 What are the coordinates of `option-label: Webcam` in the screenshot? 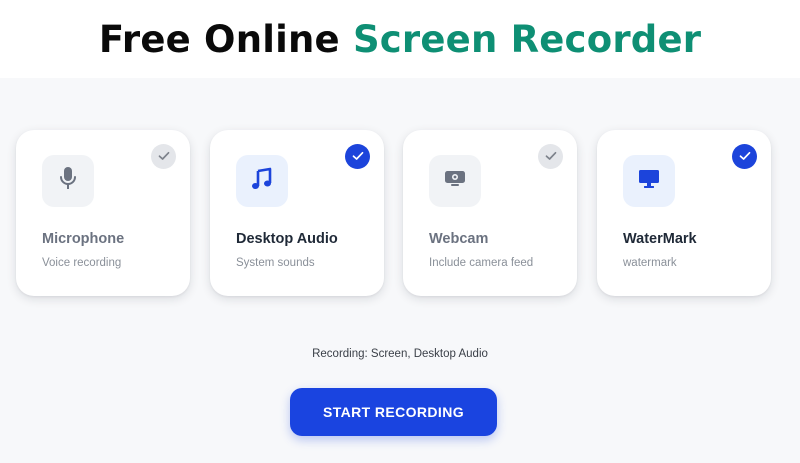 It's located at (459, 239).